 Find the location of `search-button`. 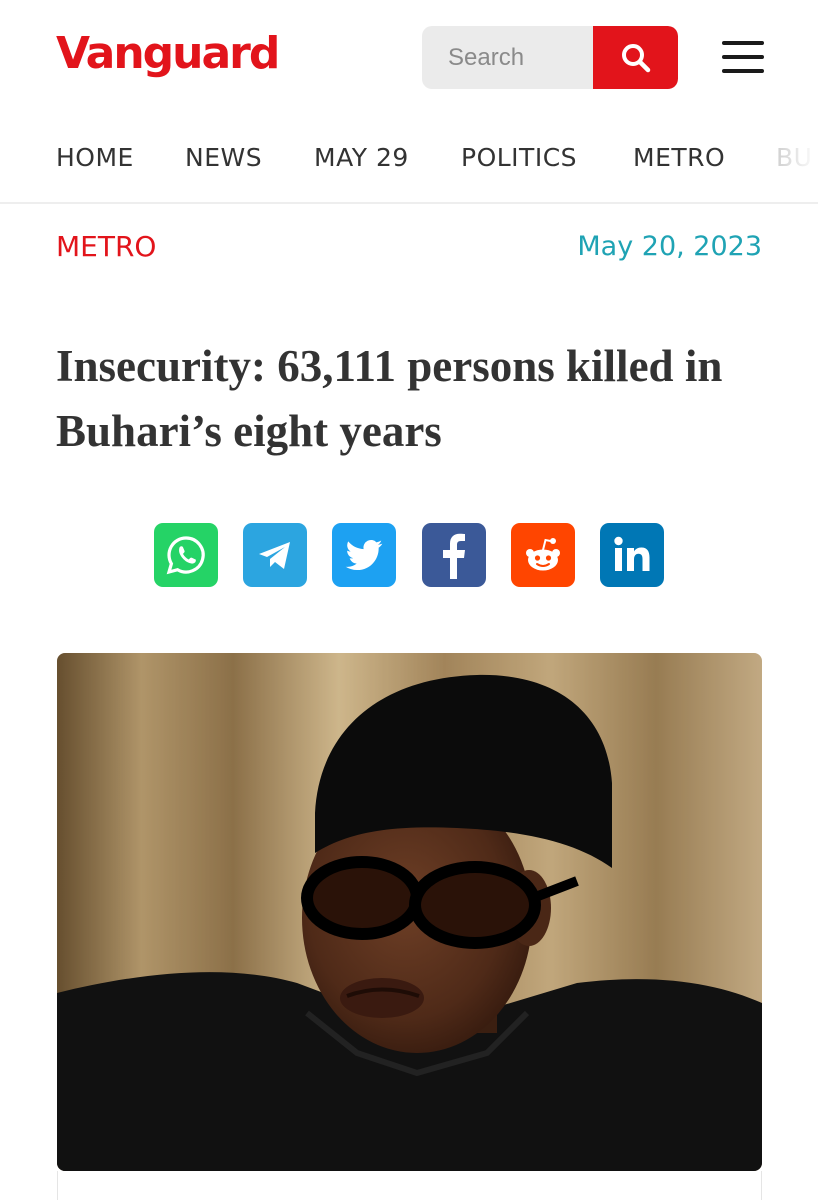

search-button is located at coordinates (635, 57).